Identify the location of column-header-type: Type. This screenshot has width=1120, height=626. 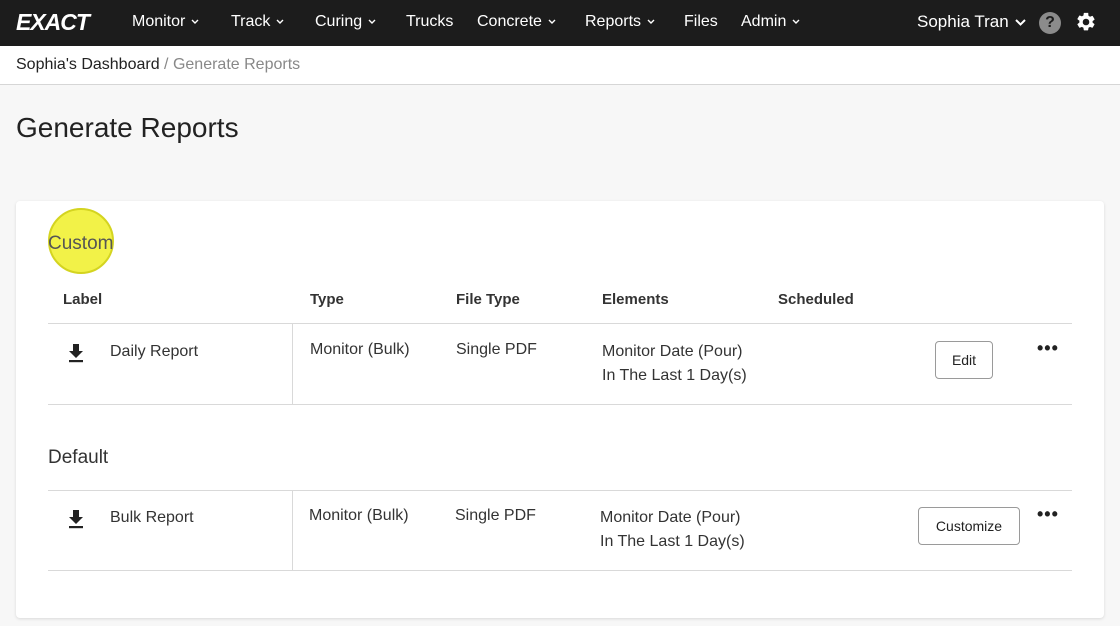
(327, 299).